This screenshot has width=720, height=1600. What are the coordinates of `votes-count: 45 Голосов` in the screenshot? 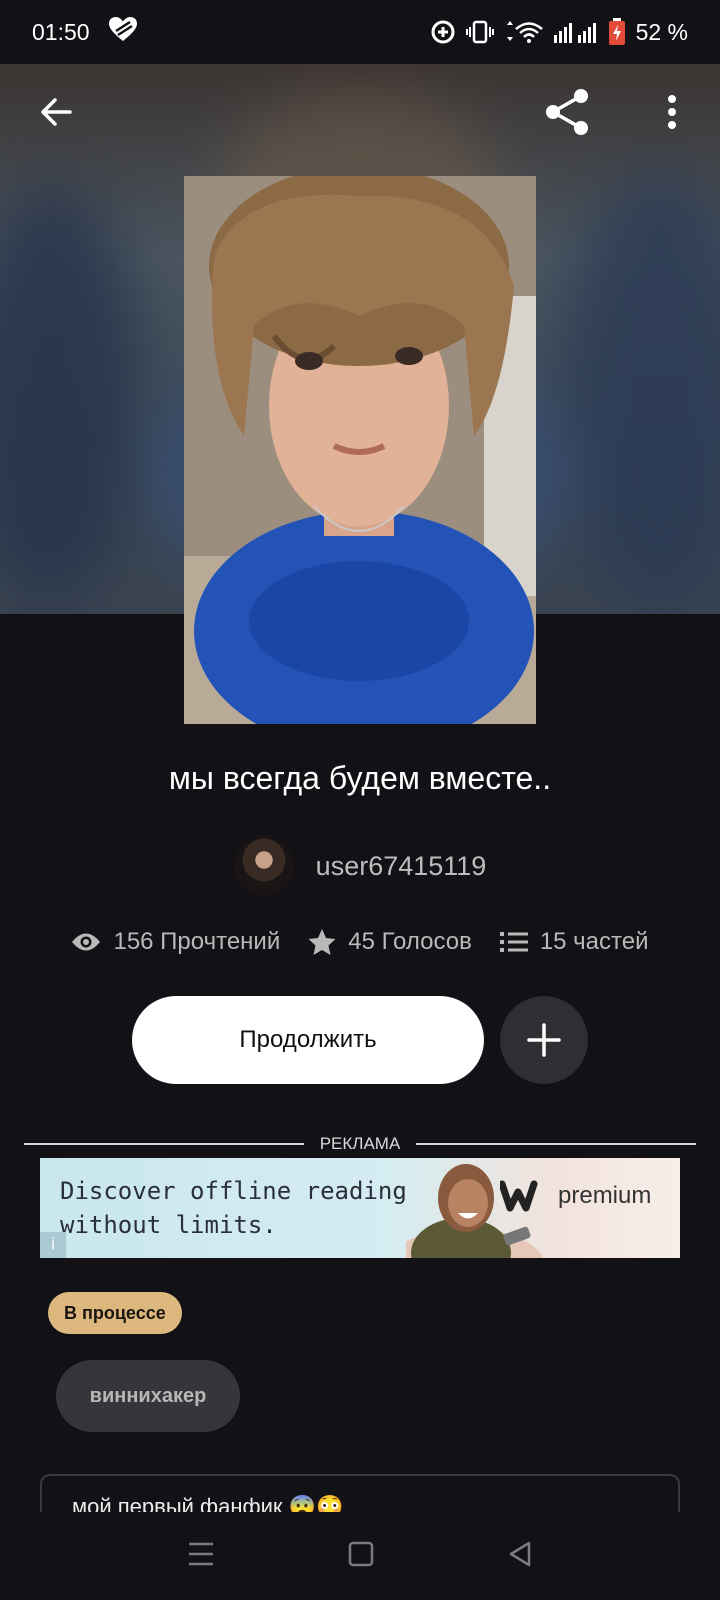 It's located at (410, 941).